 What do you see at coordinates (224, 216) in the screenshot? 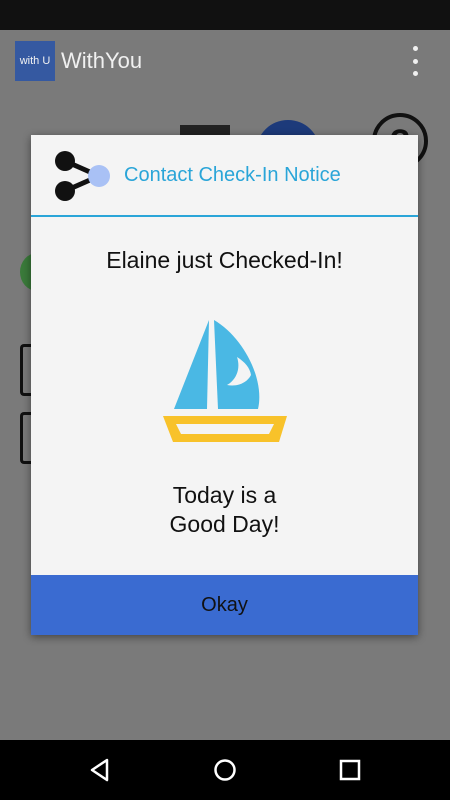
I see `dialog-divider` at bounding box center [224, 216].